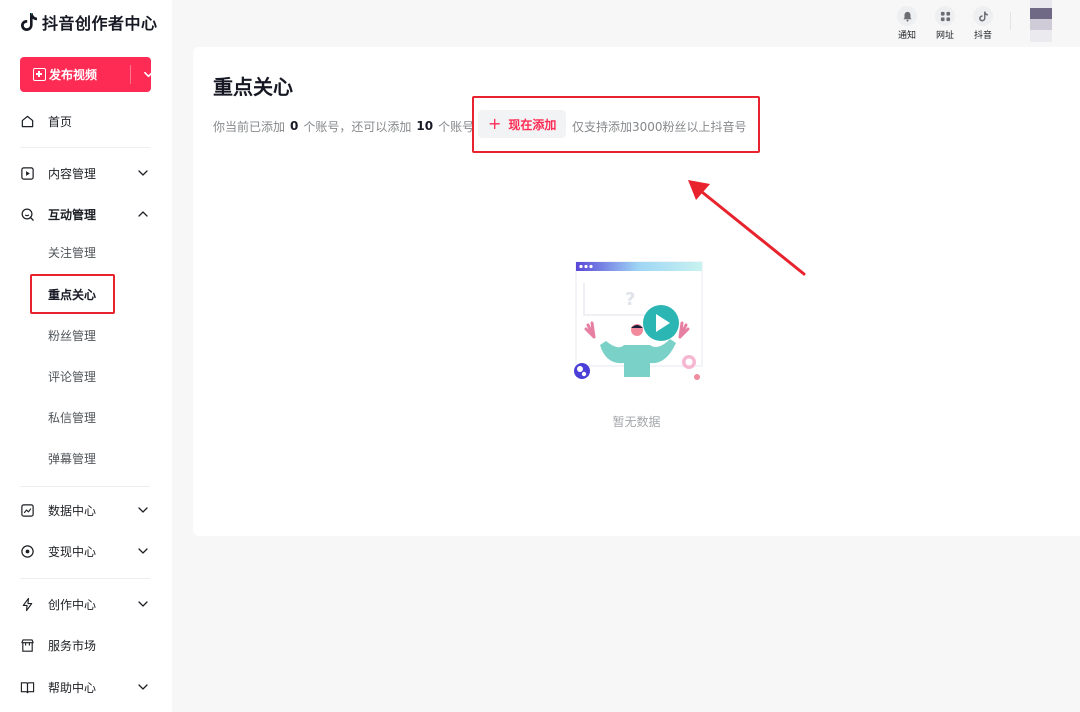 The image size is (1080, 712). What do you see at coordinates (73, 75) in the screenshot?
I see `publish-video-label: 发布视频` at bounding box center [73, 75].